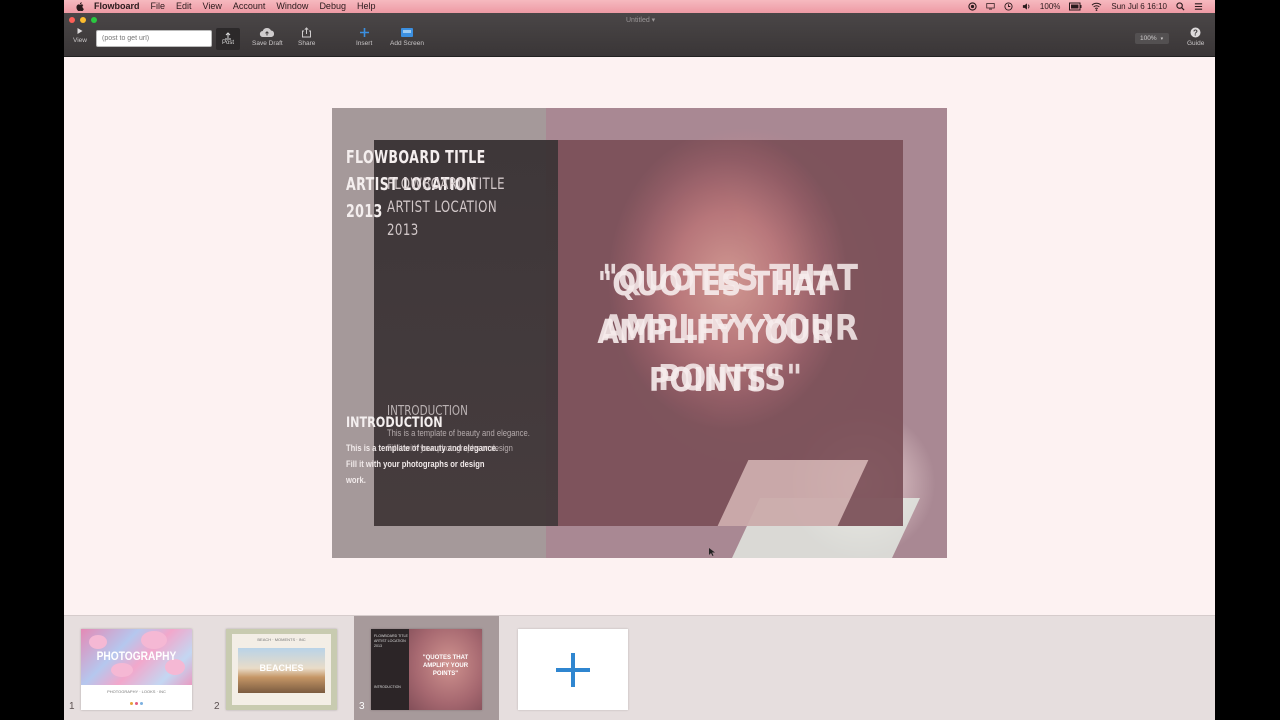 The image size is (1280, 720). What do you see at coordinates (184, 6) in the screenshot?
I see `menu-edit: Edit` at bounding box center [184, 6].